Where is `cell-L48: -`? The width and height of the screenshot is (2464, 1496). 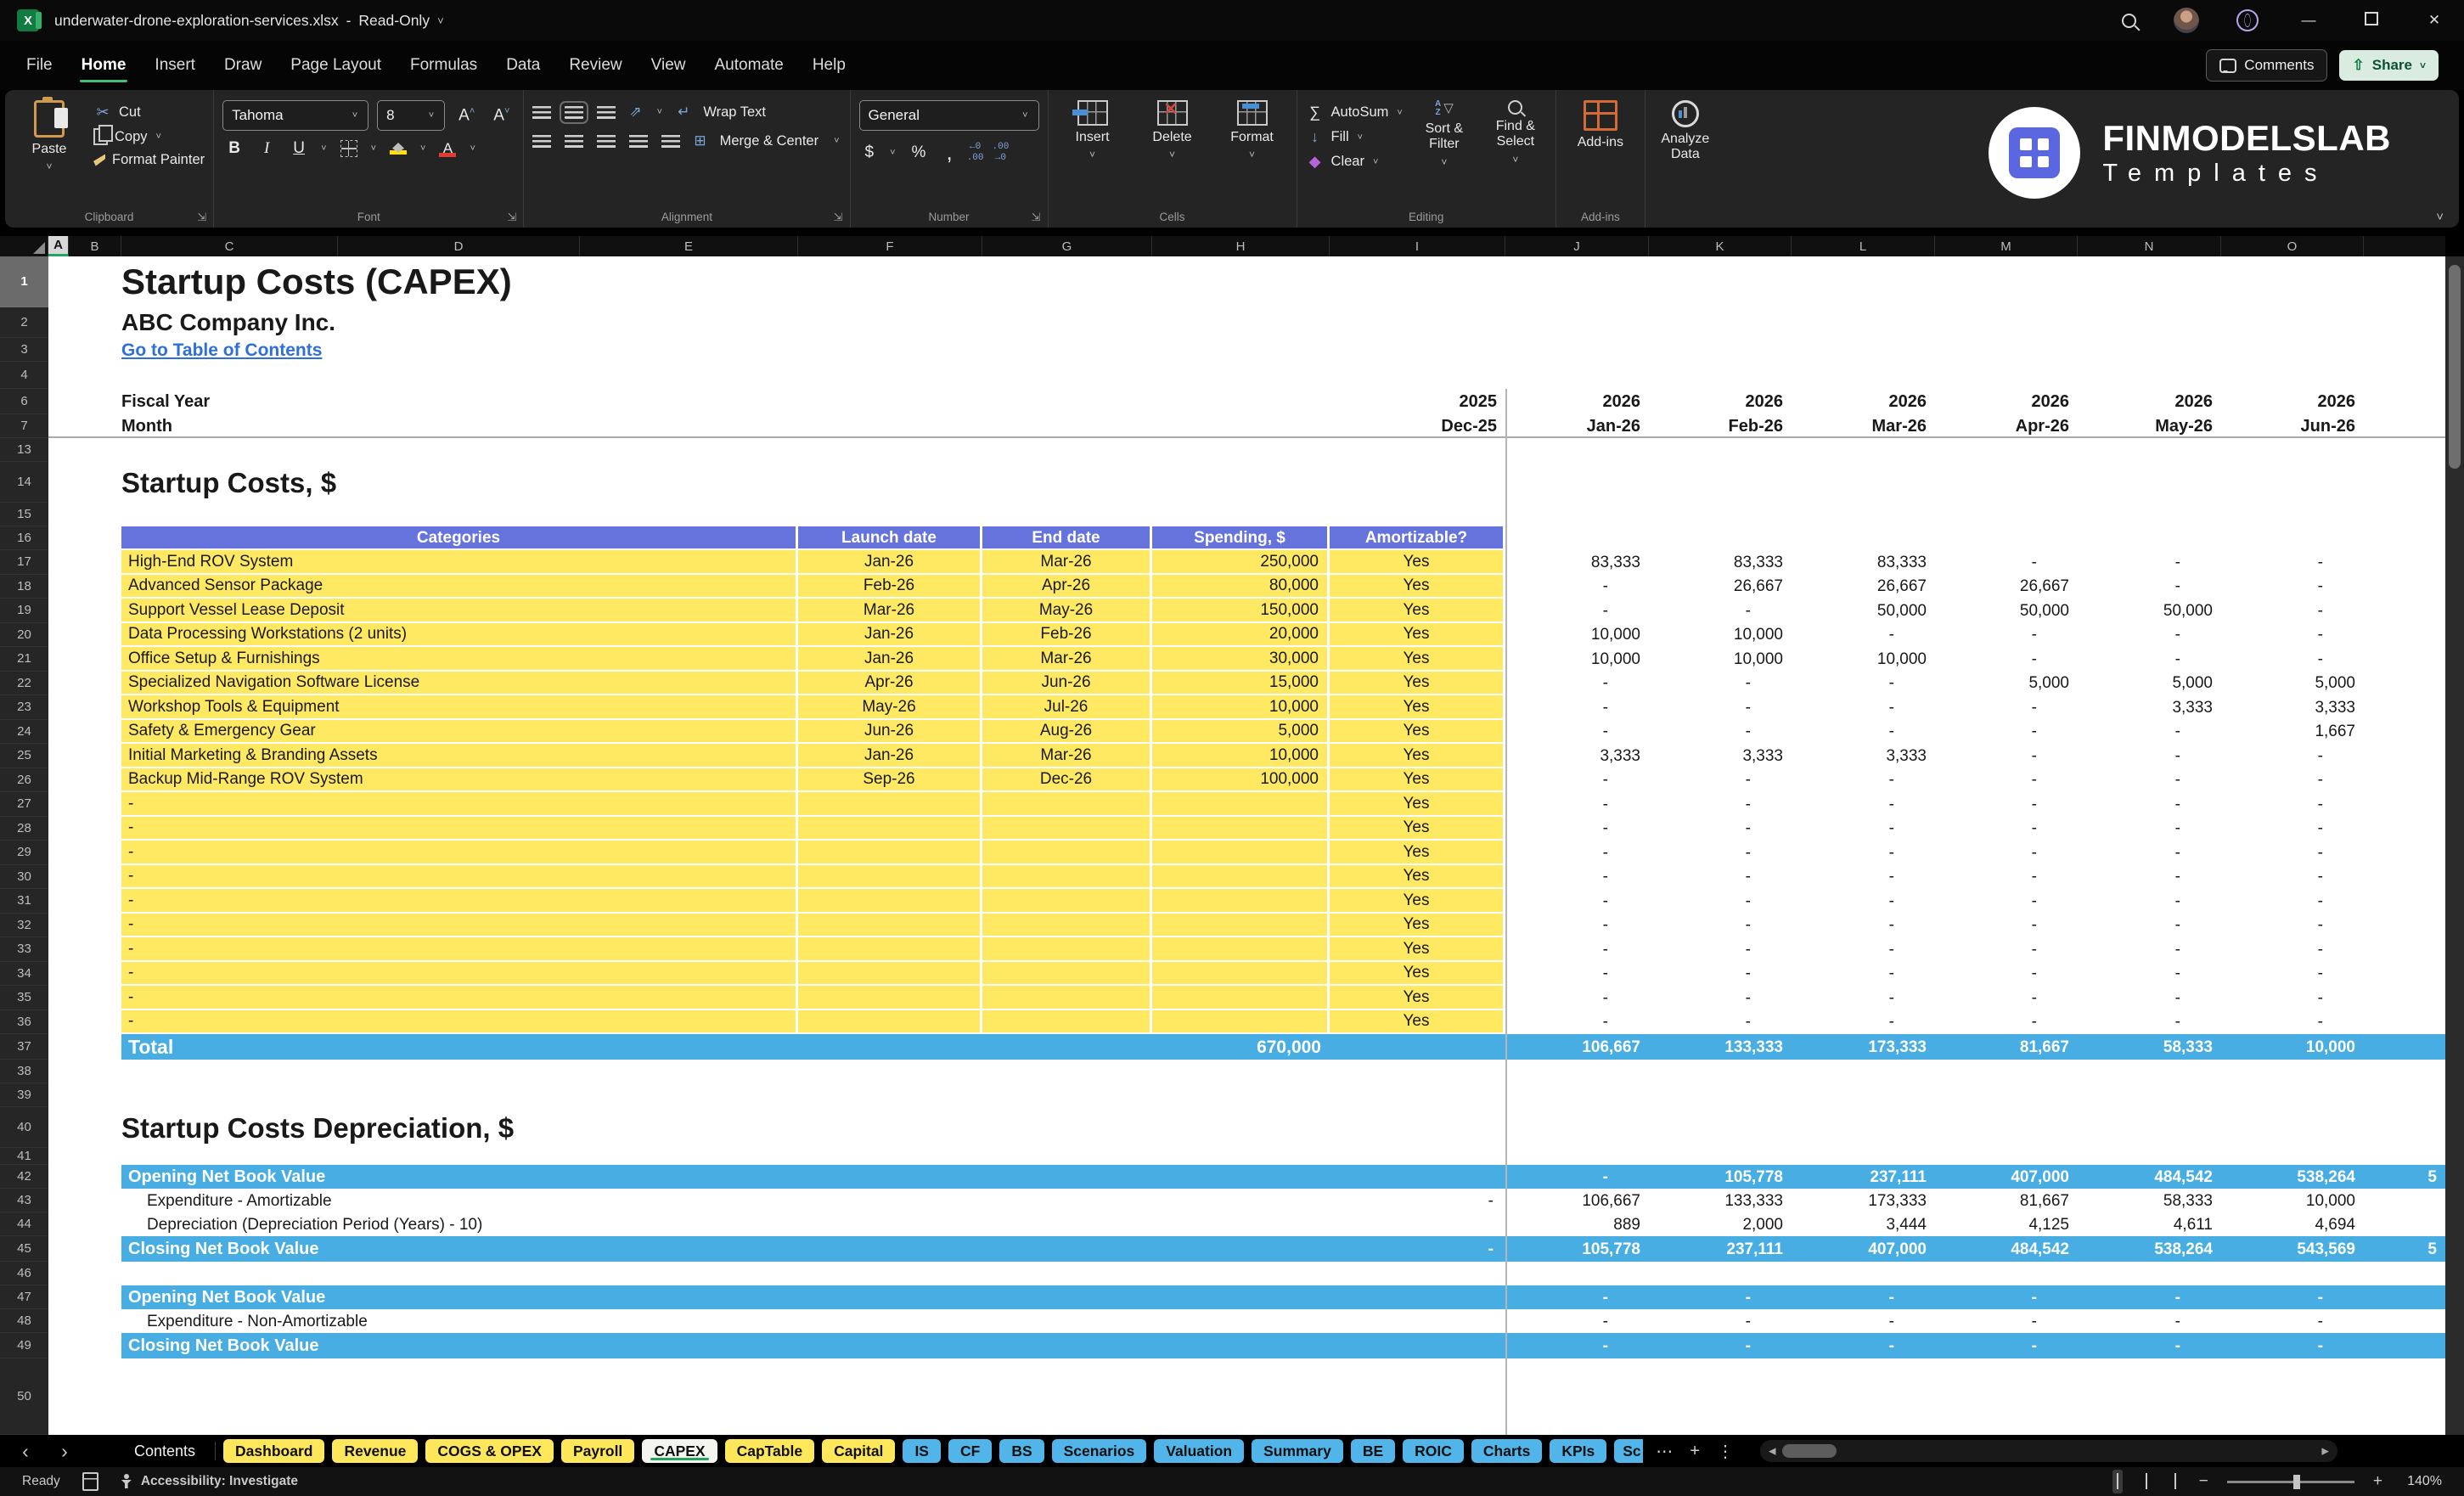 cell-L48: - is located at coordinates (1863, 1321).